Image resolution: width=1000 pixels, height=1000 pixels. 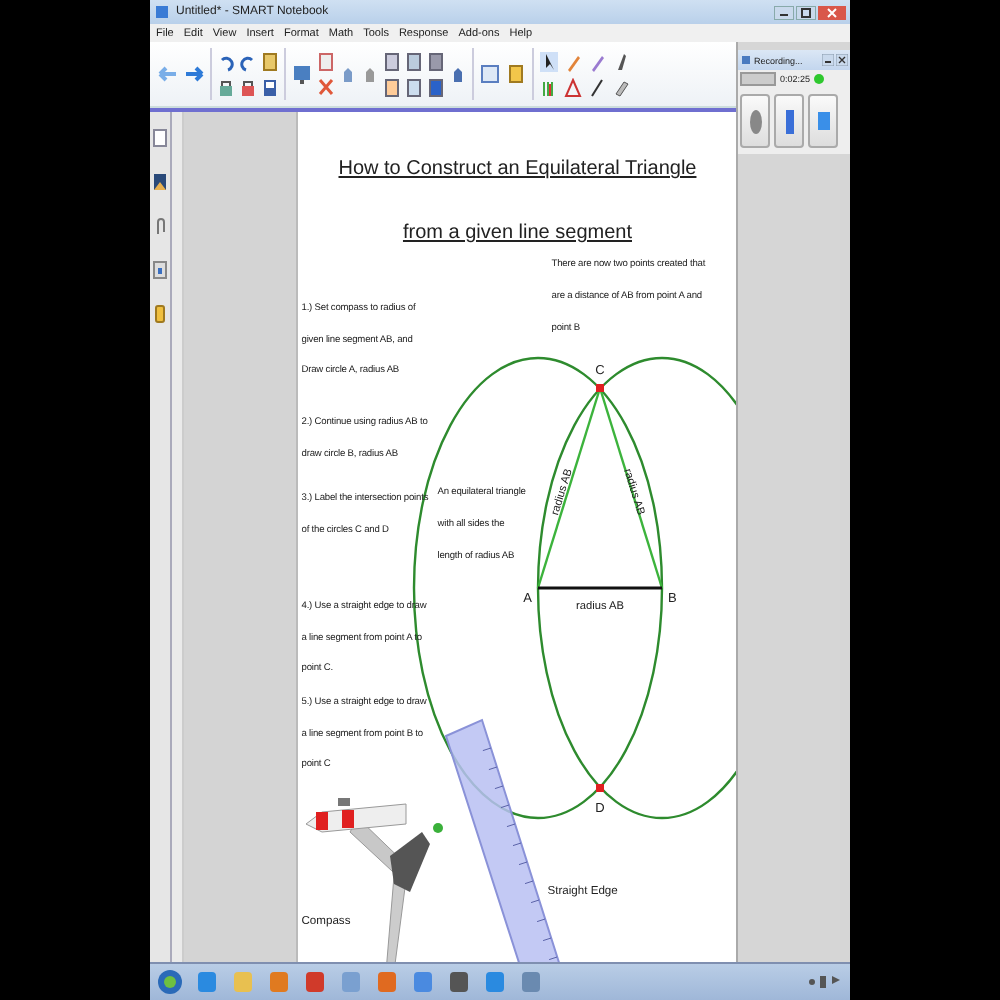 I want to click on brush-icon, so click(x=621, y=61).